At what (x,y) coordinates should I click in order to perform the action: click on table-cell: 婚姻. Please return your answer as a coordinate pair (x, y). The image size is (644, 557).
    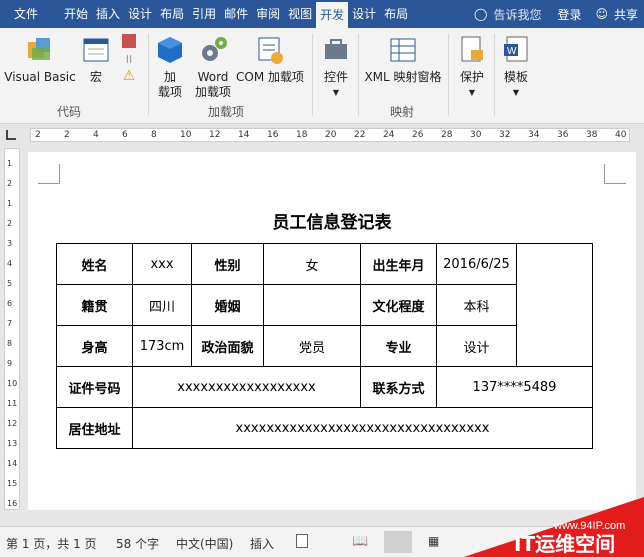
    Looking at the image, I should click on (227, 305).